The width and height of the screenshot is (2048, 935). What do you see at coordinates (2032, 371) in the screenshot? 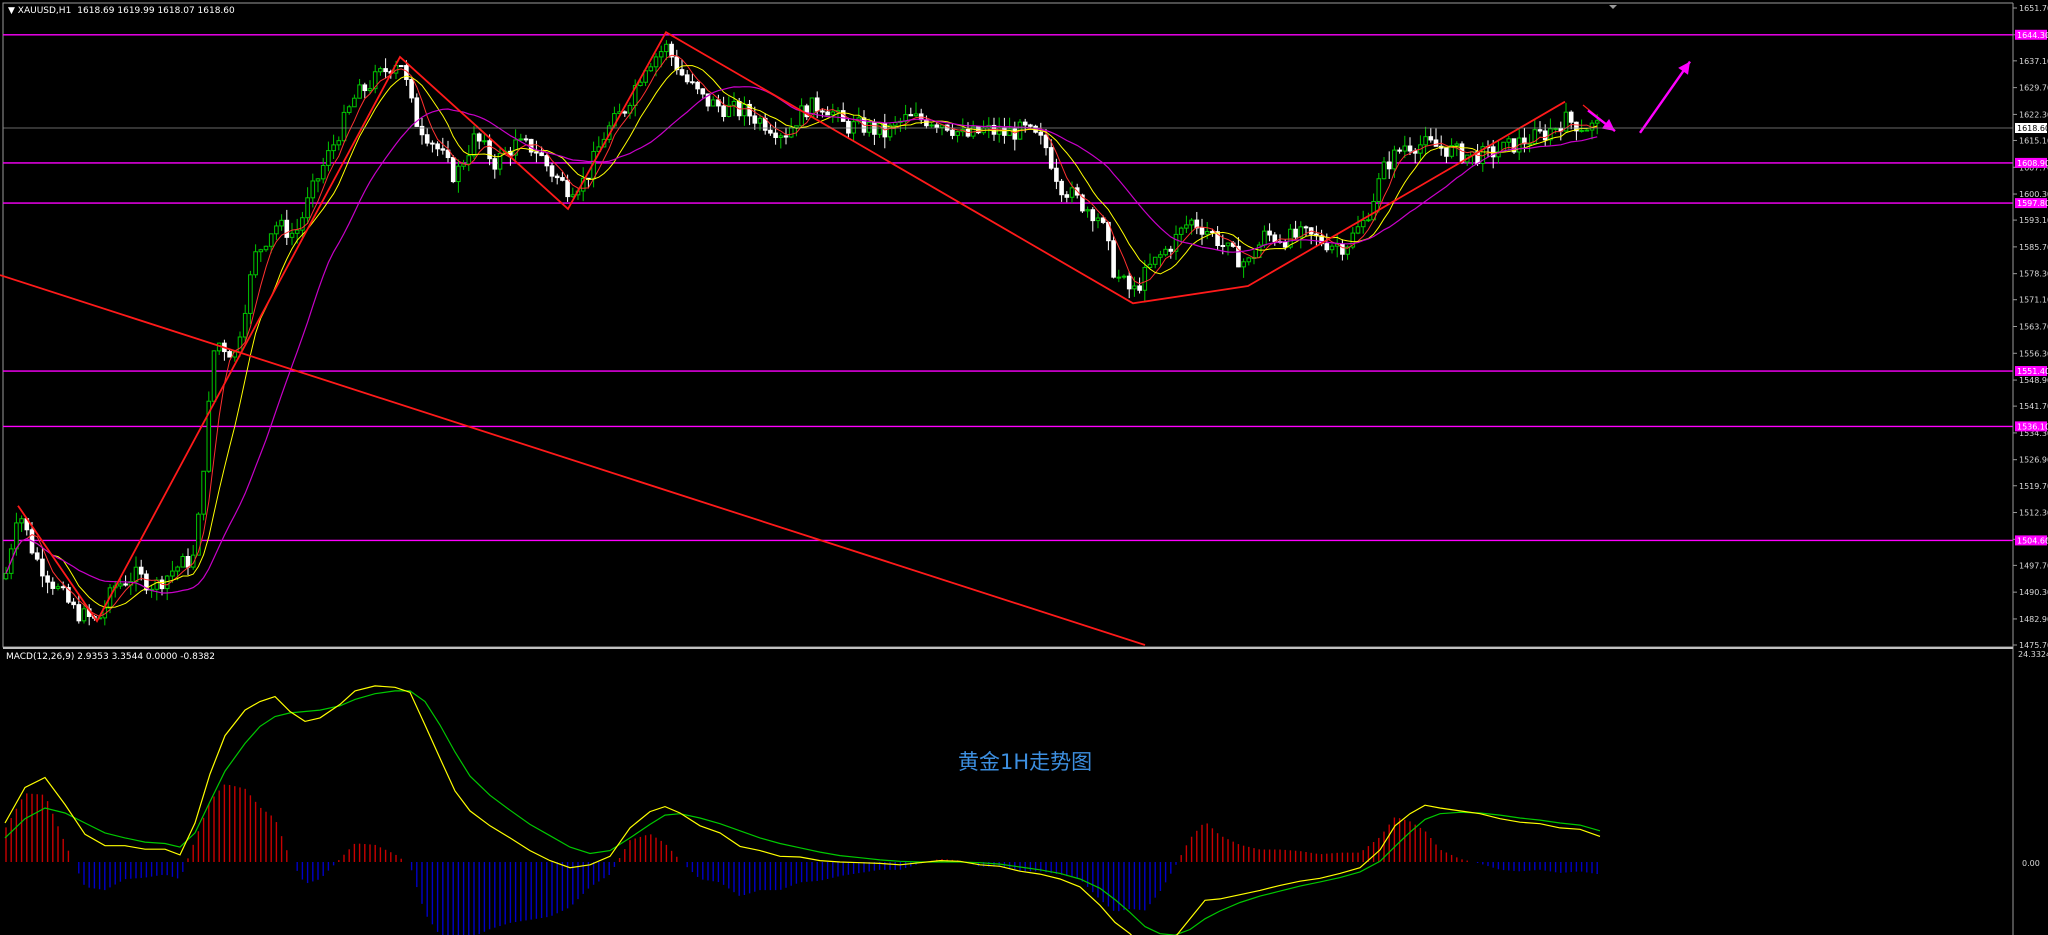
I see `level-tag-value: 1551.40` at bounding box center [2032, 371].